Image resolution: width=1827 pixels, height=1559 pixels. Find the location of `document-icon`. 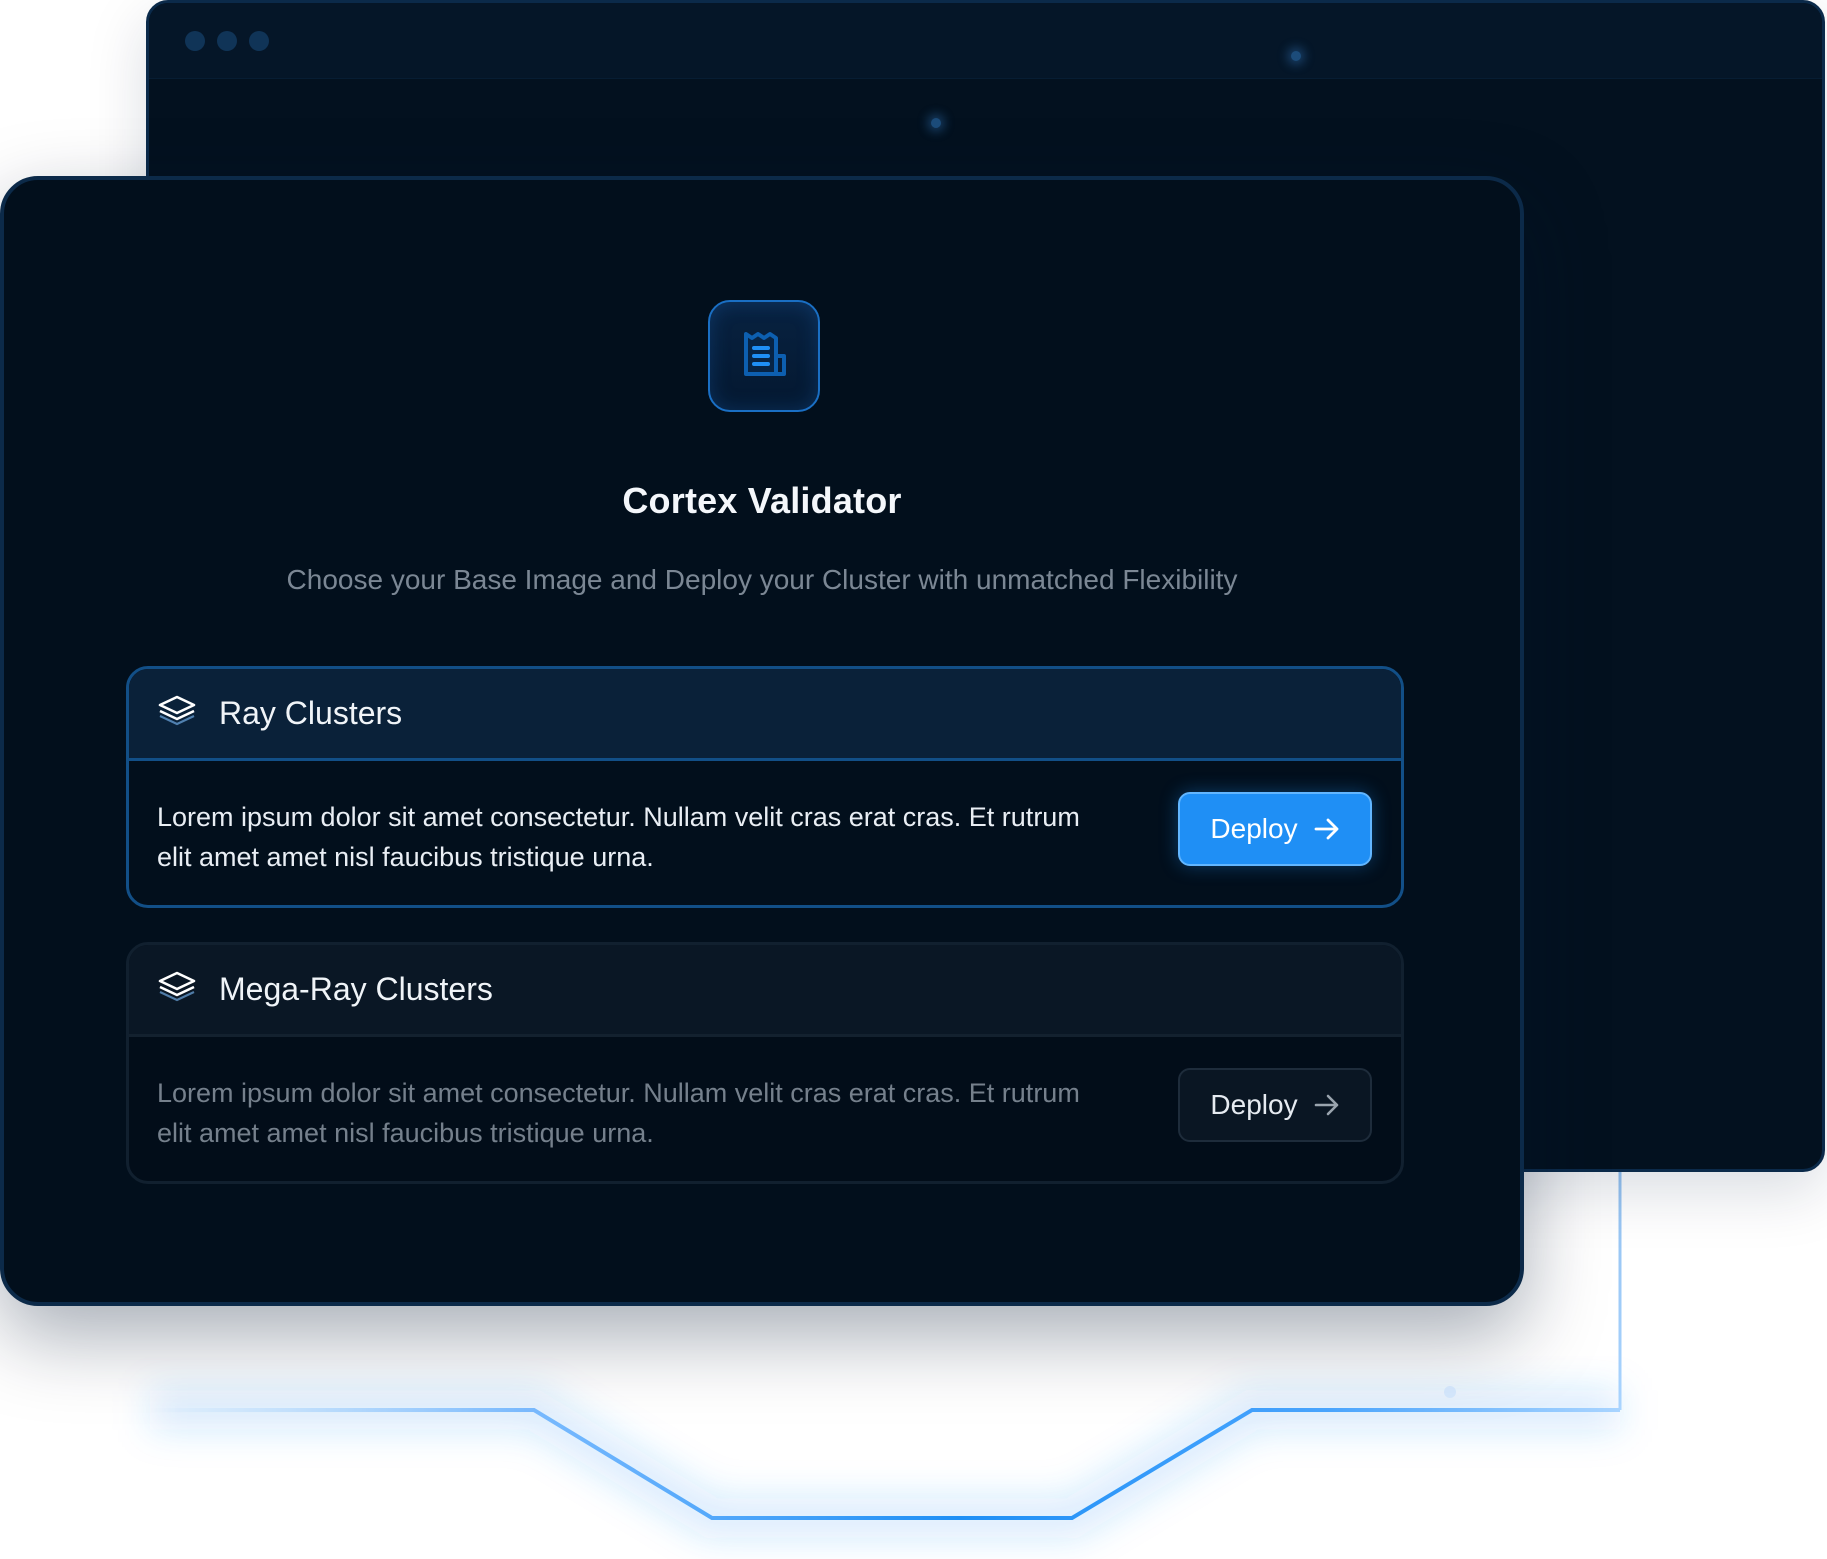

document-icon is located at coordinates (764, 356).